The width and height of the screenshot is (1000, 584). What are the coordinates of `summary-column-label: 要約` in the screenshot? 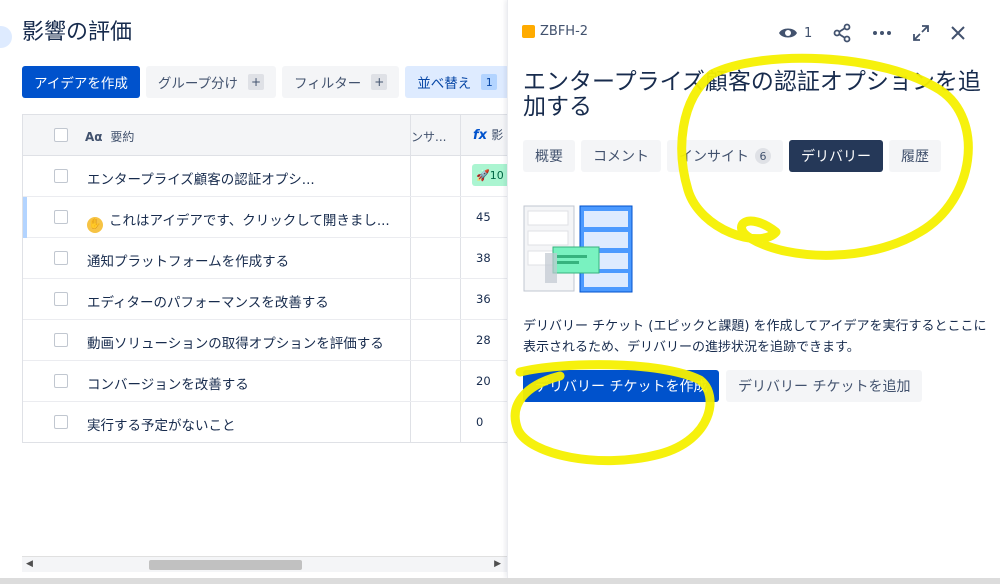 It's located at (122, 137).